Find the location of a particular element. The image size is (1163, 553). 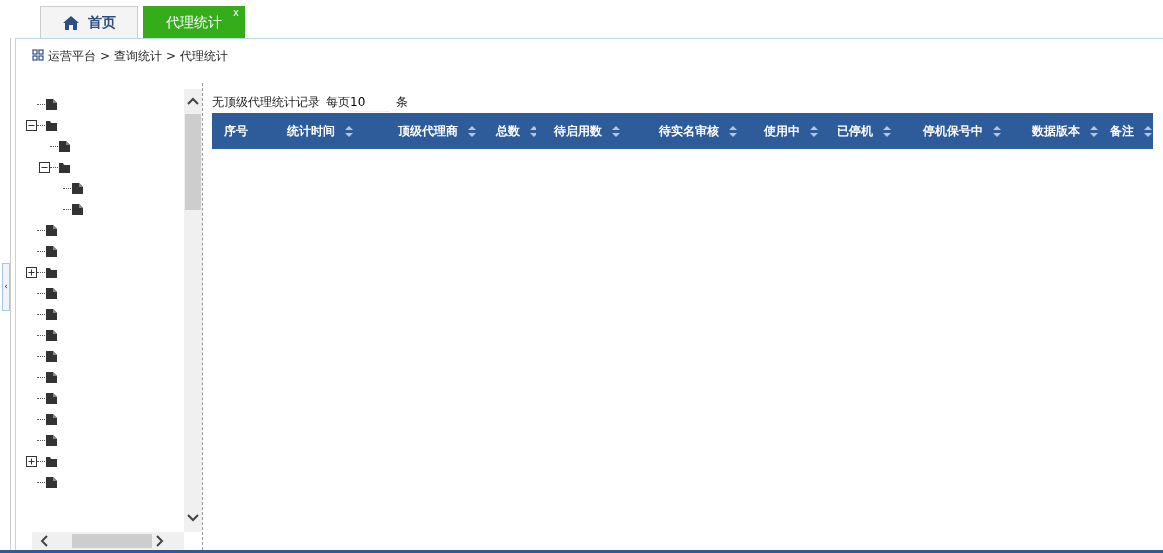

column-header: 总数 is located at coordinates (508, 131).